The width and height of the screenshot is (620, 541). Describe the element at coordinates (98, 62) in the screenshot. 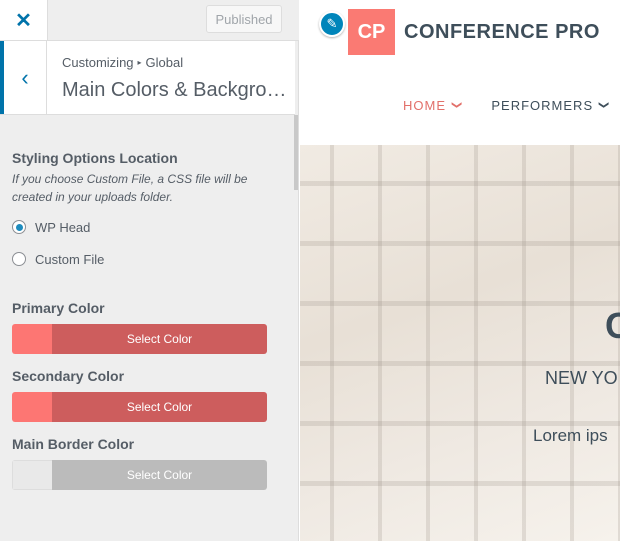

I see `breadcrumb-root: Customizing` at that location.